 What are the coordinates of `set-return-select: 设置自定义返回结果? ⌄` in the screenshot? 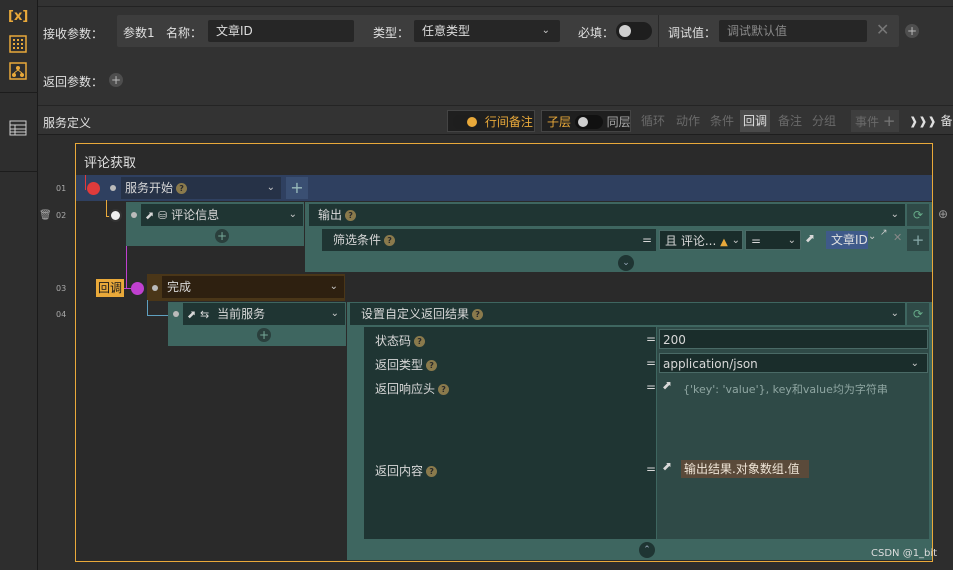 It's located at (627, 314).